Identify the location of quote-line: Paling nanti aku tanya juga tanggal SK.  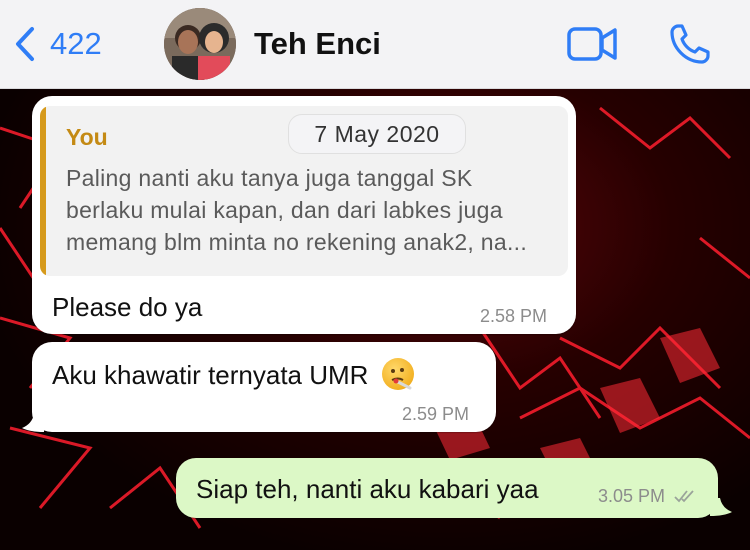
(269, 178).